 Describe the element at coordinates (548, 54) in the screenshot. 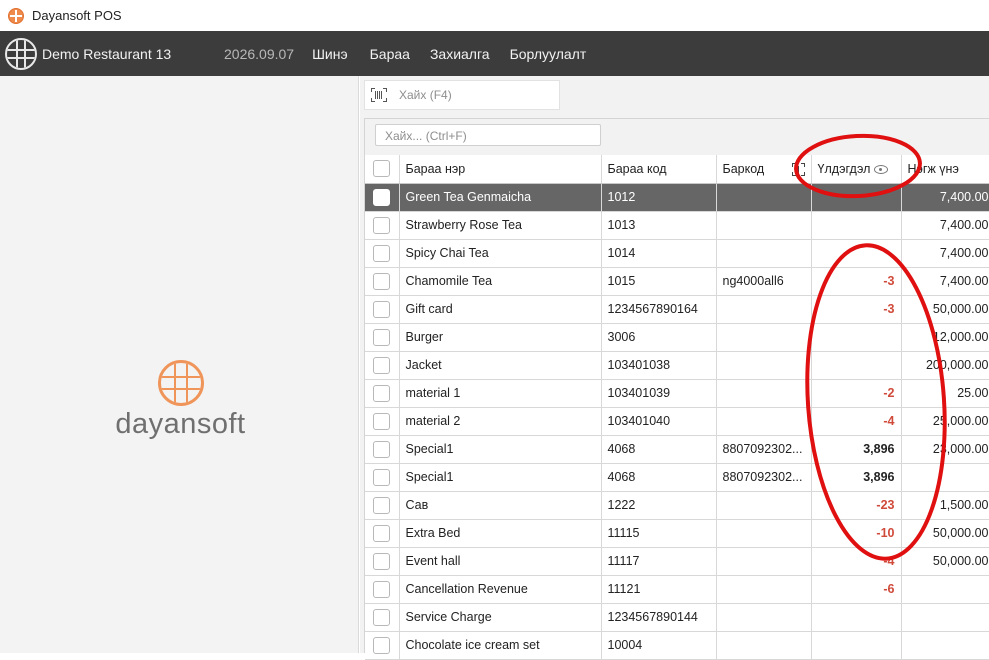

I see `nav-sales: Борлуулалт` at that location.